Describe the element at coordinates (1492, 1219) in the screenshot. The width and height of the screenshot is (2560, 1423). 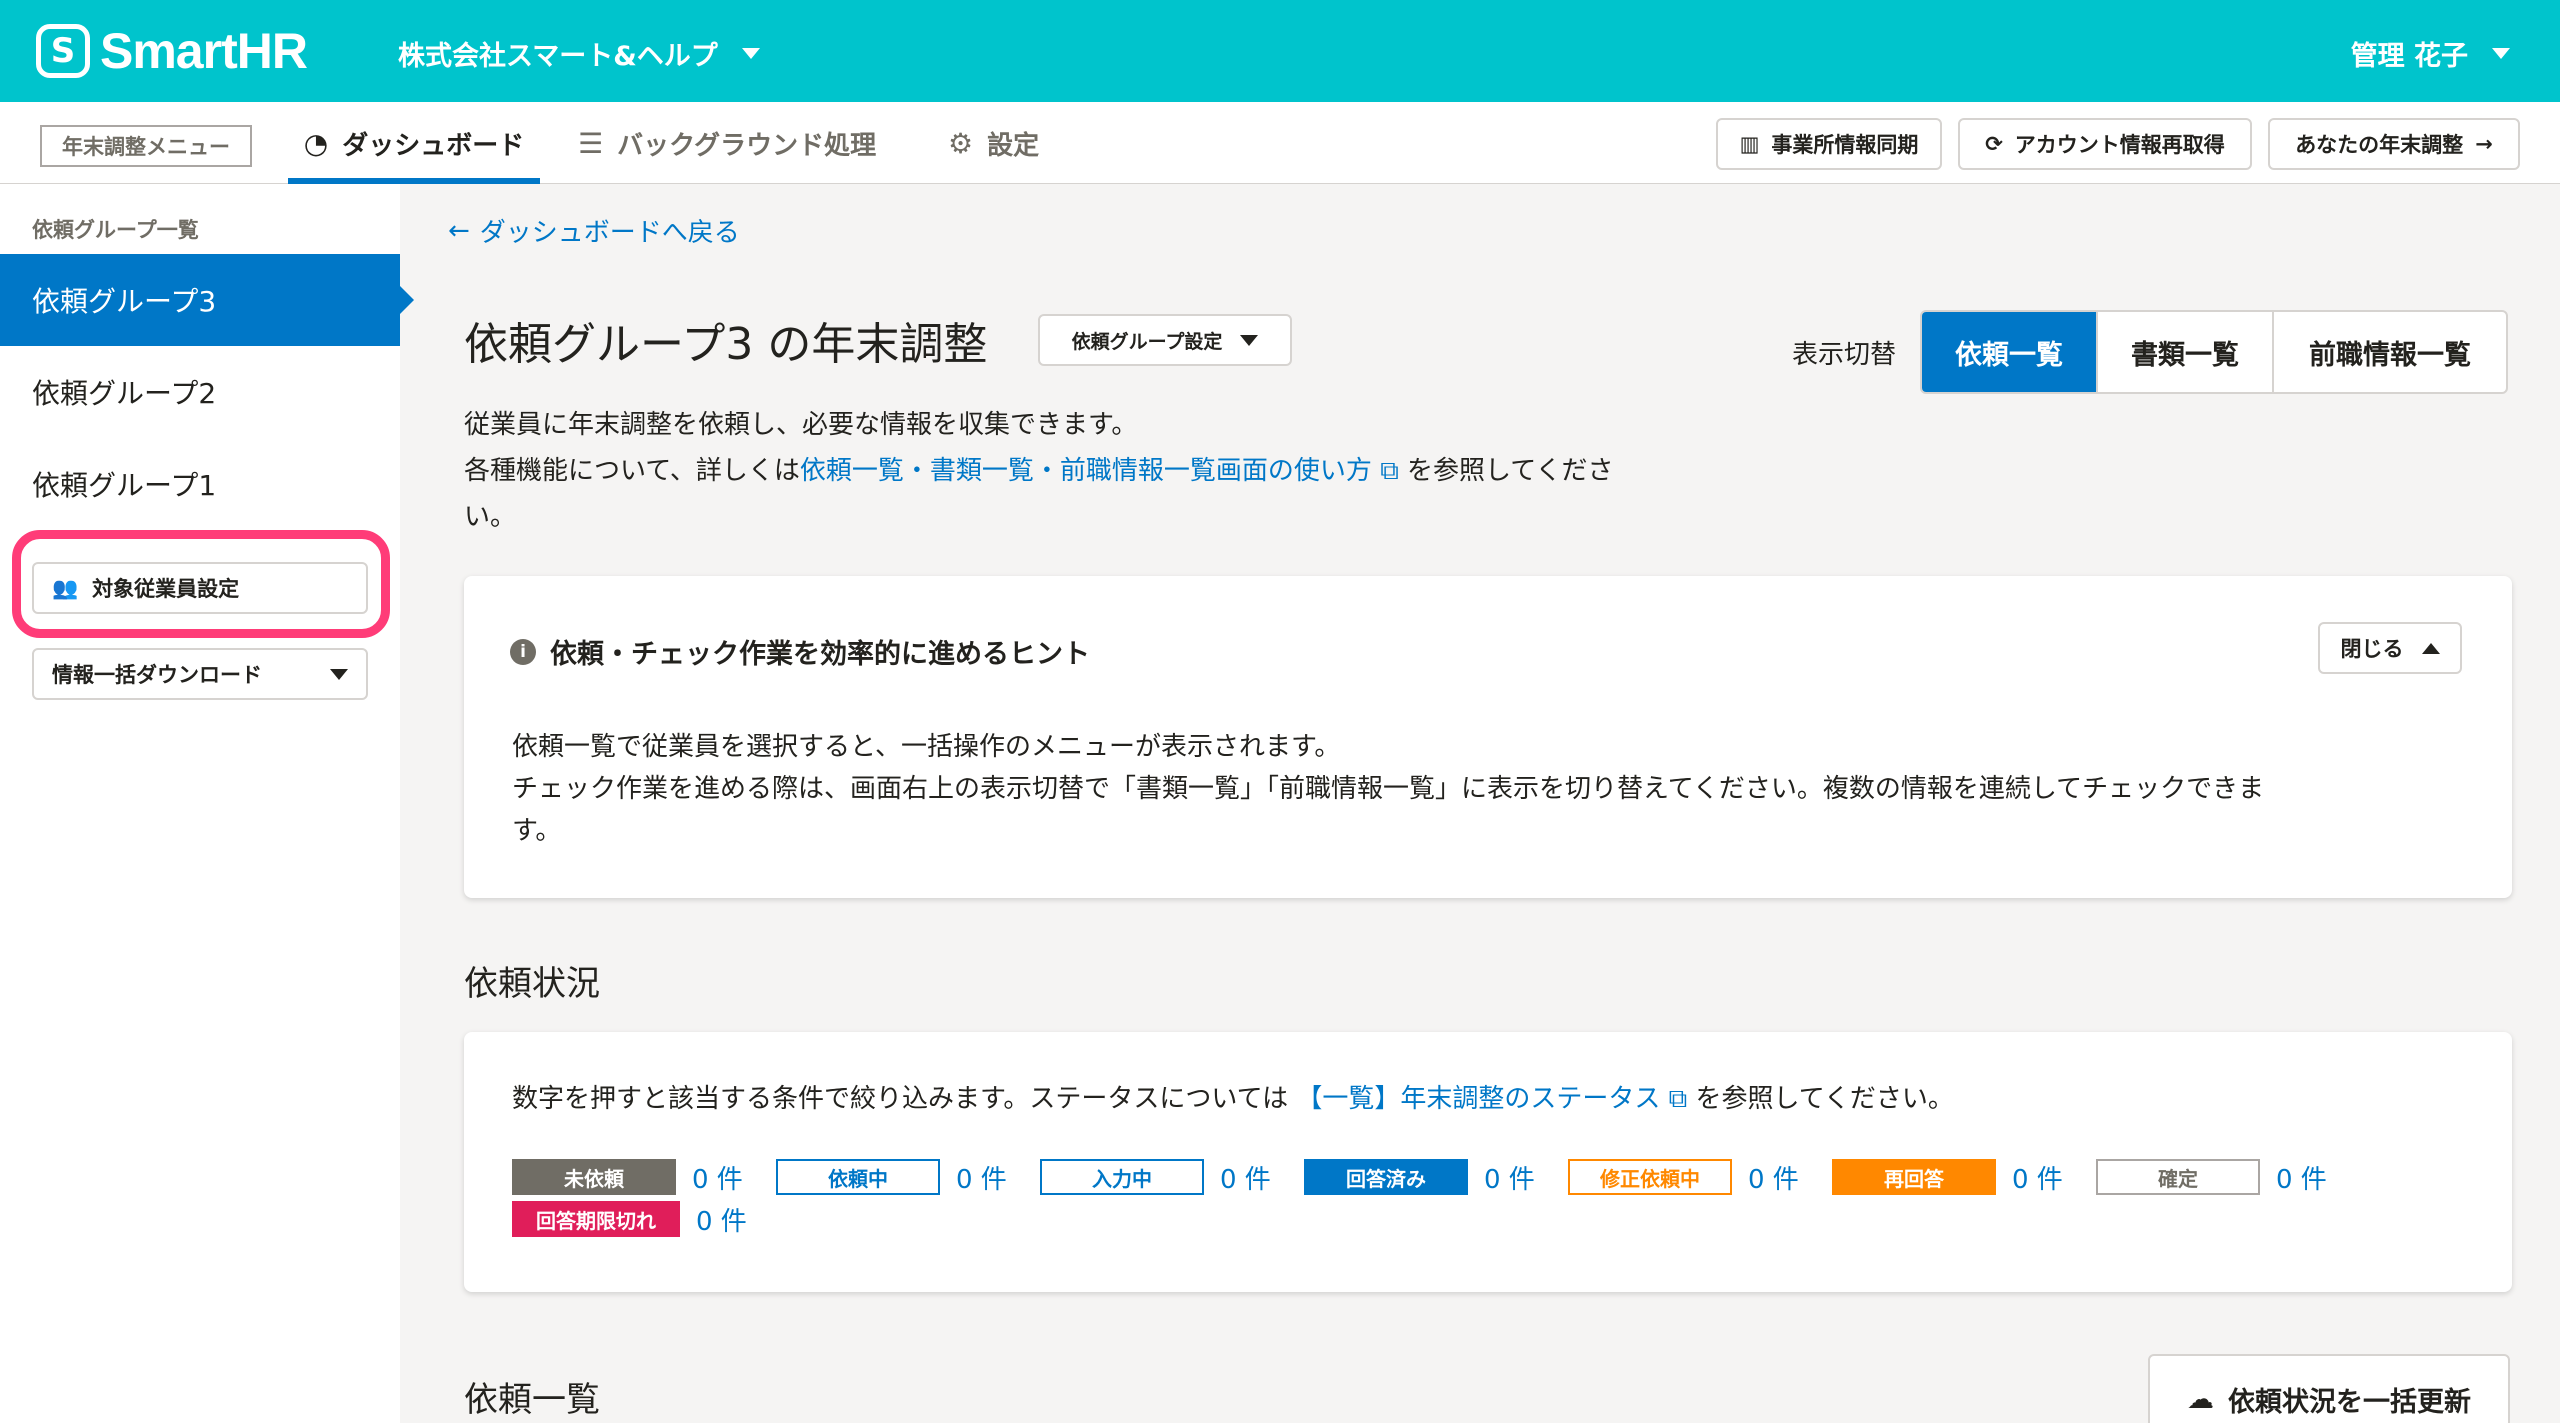
I see `status-row: 回答期限切れ 0 件` at that location.